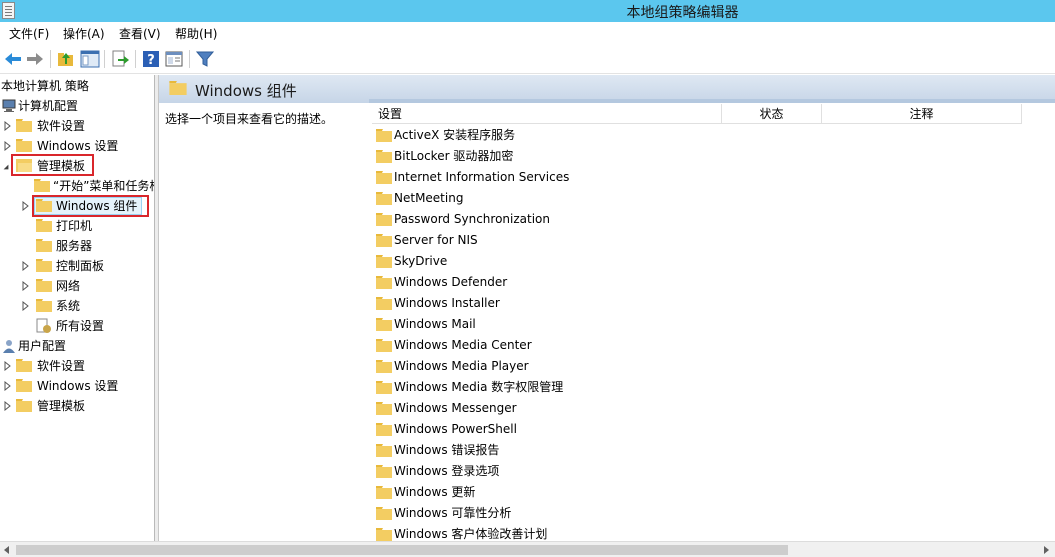 Image resolution: width=1055 pixels, height=557 pixels. Describe the element at coordinates (84, 33) in the screenshot. I see `menu-action: 操作(A)` at that location.